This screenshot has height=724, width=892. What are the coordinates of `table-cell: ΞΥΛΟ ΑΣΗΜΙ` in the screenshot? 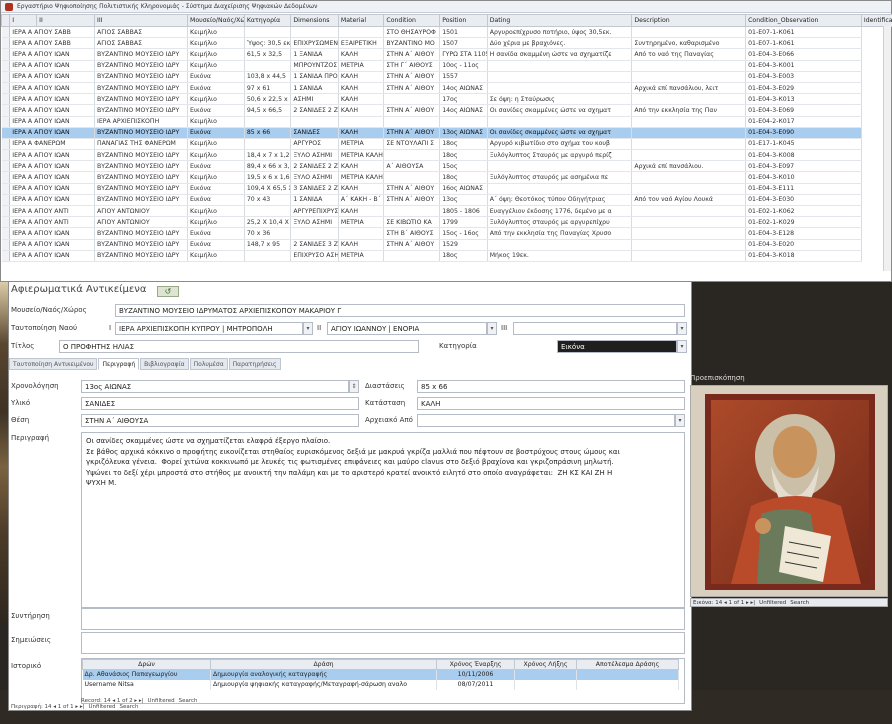 It's located at (314, 222).